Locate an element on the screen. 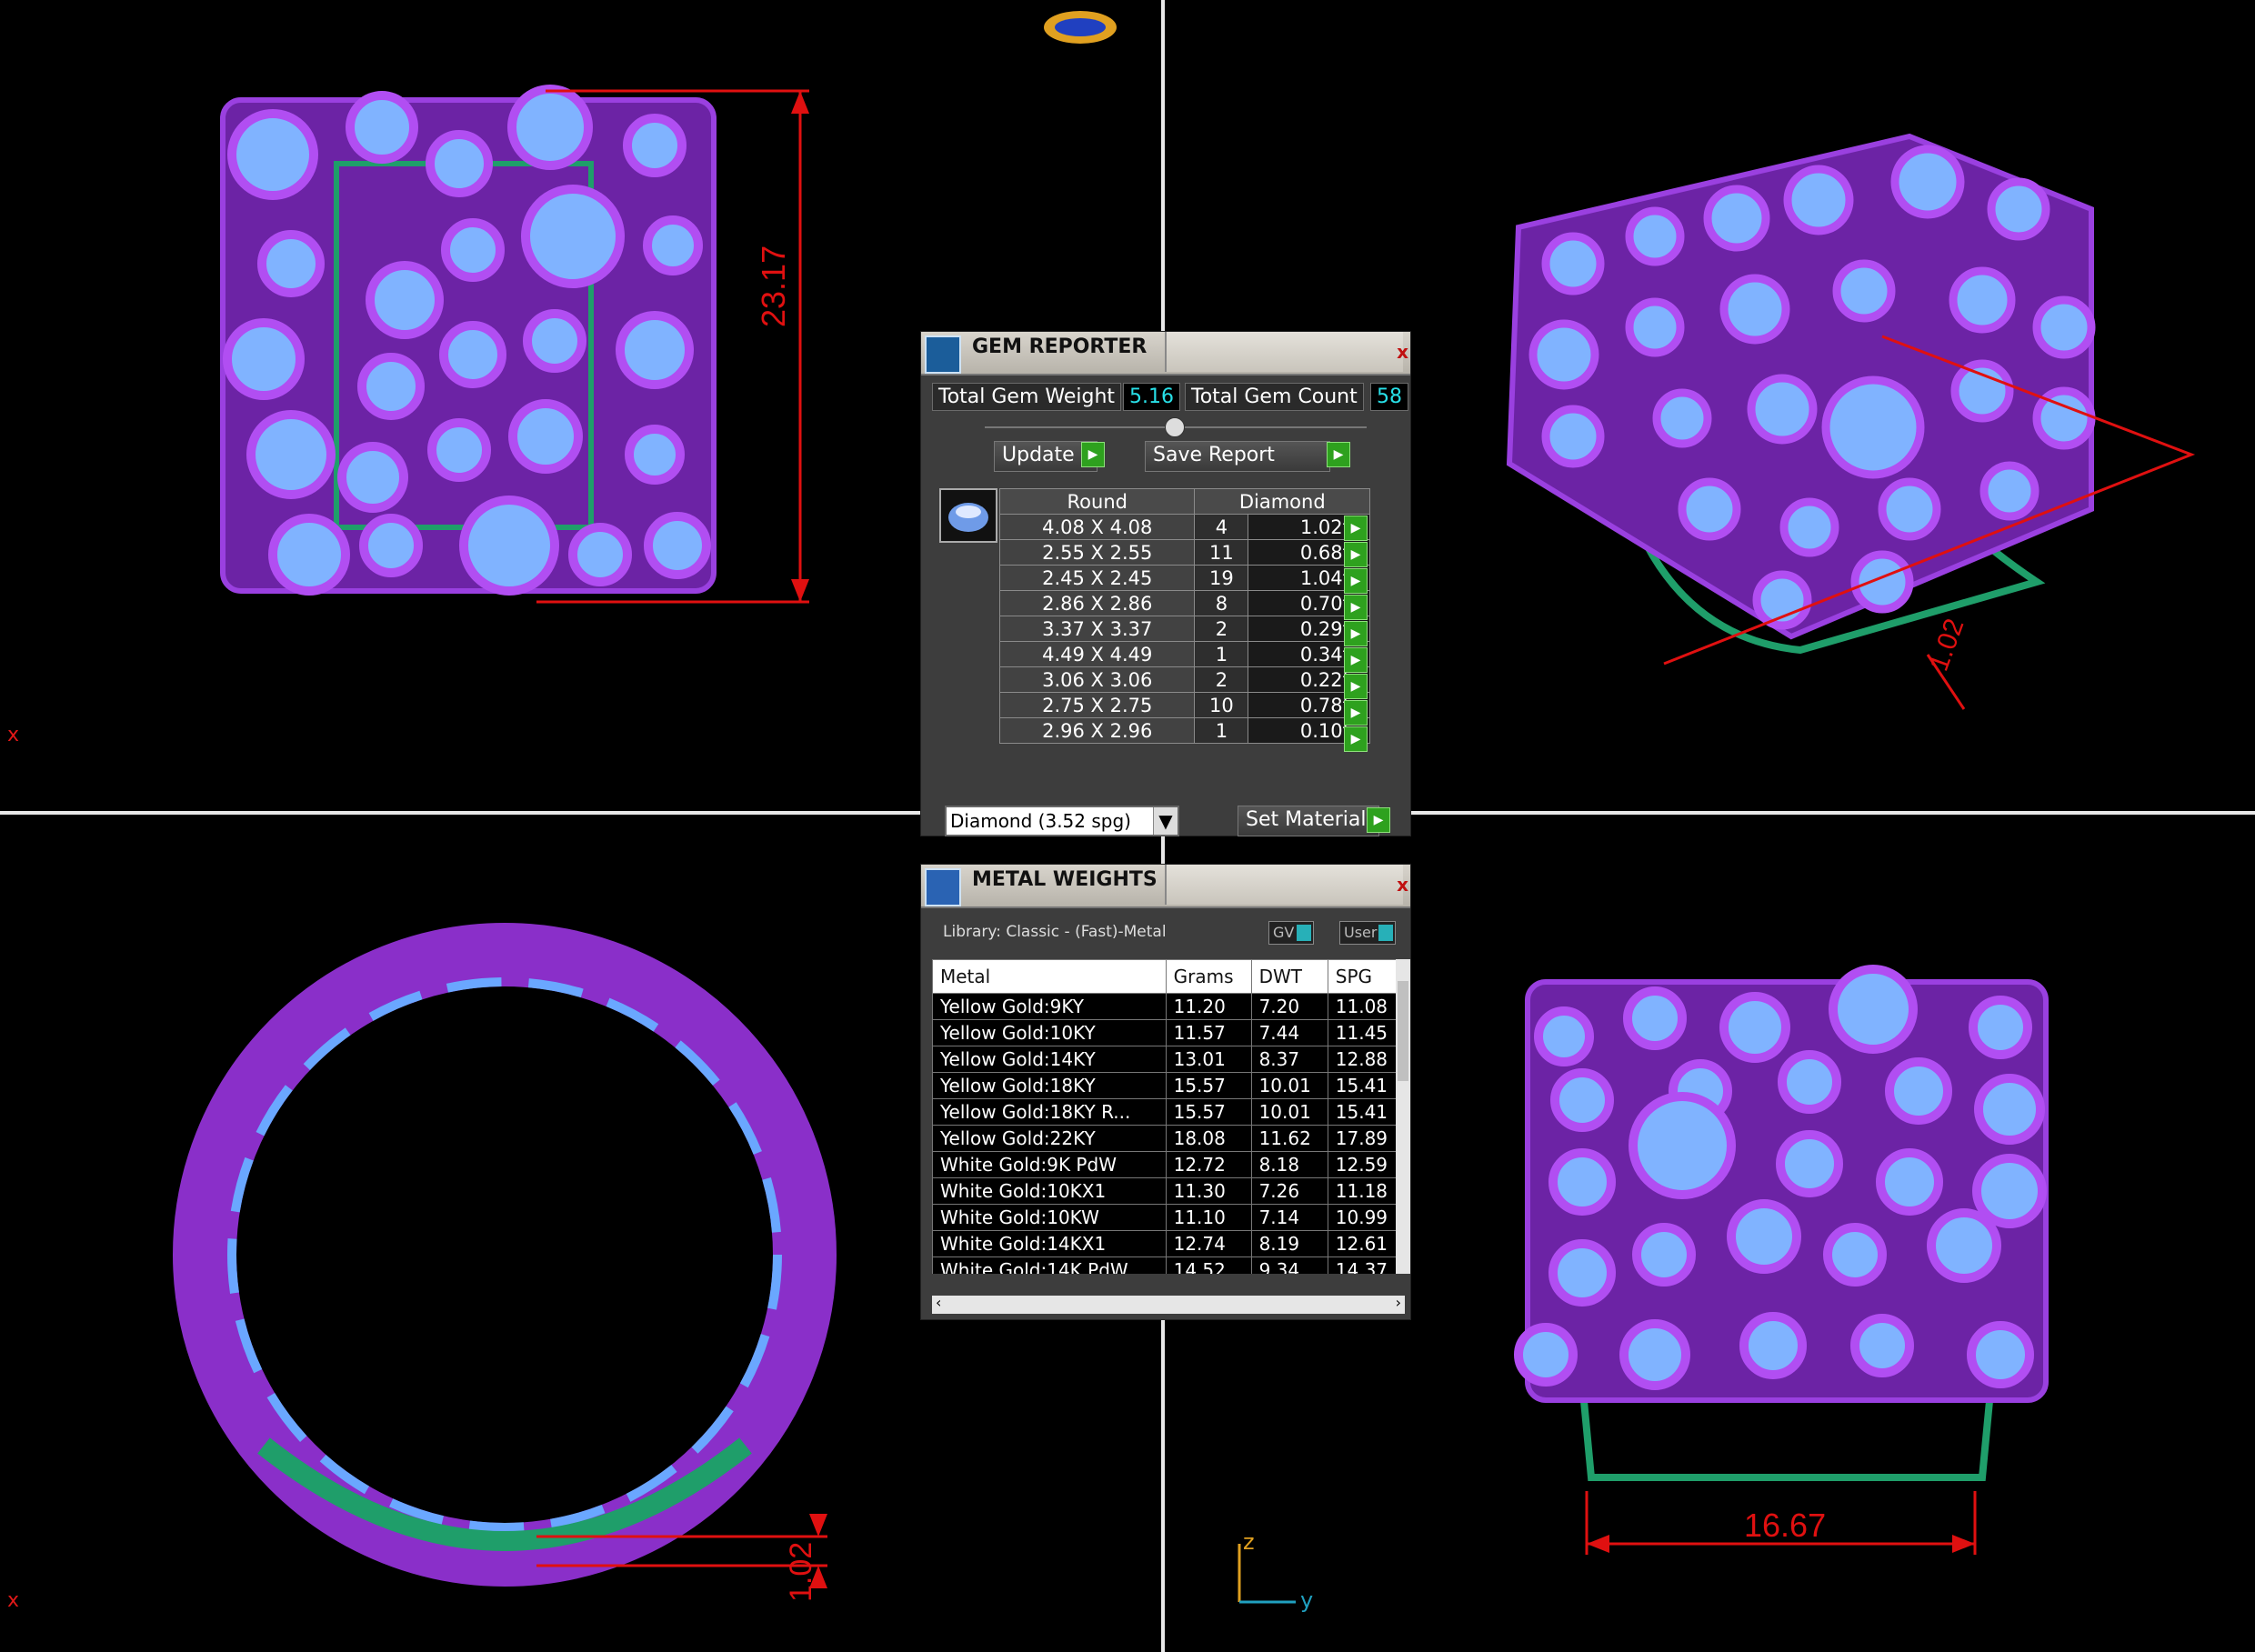 The width and height of the screenshot is (2255, 1652). metal-column-header: SPG is located at coordinates (1365, 977).